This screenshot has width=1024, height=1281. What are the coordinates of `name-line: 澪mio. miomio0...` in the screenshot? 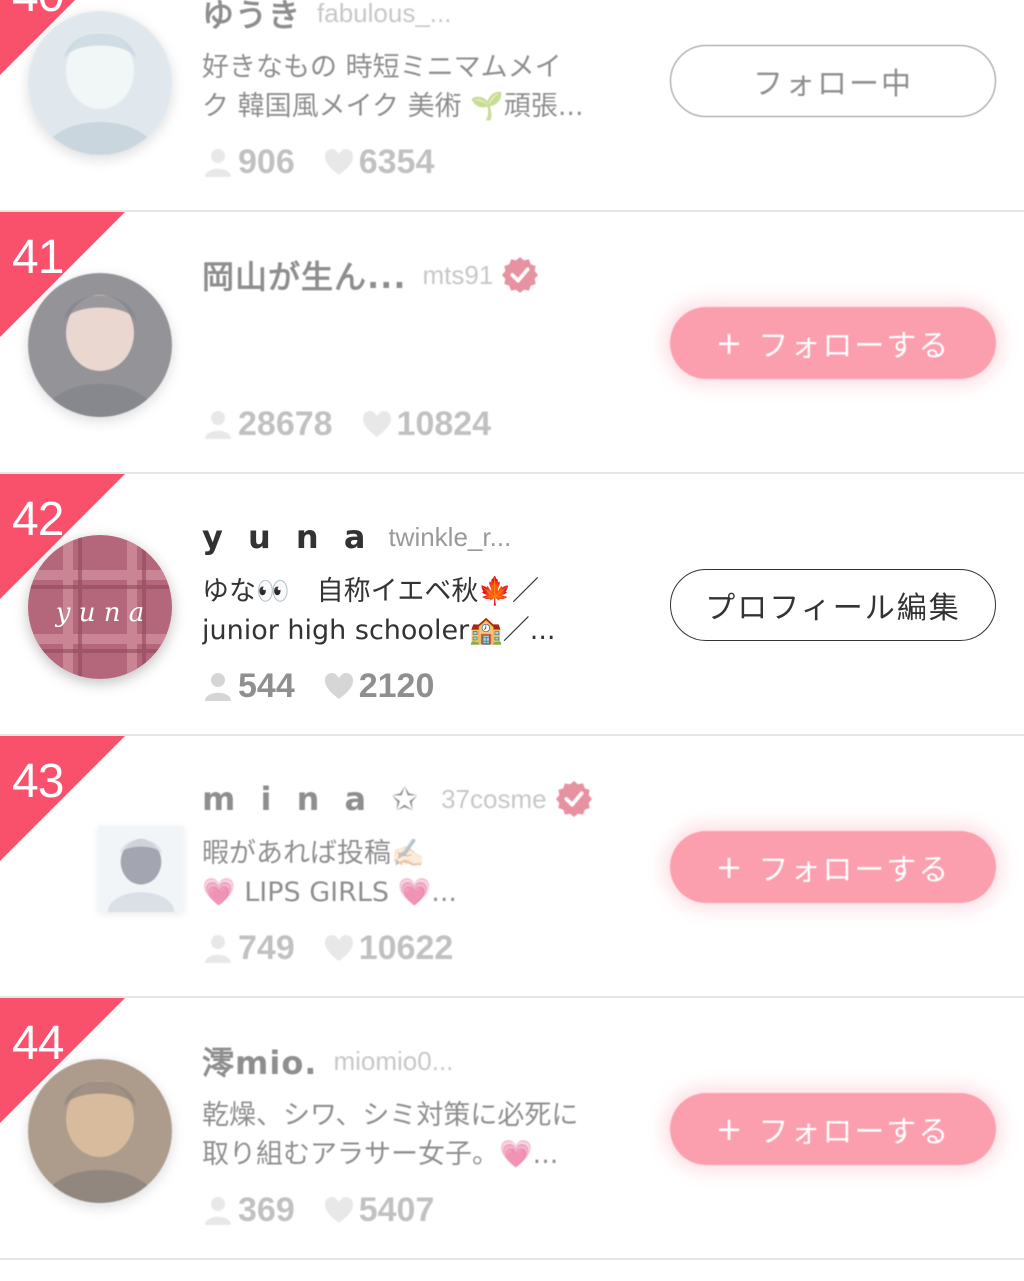 It's located at (427, 1061).